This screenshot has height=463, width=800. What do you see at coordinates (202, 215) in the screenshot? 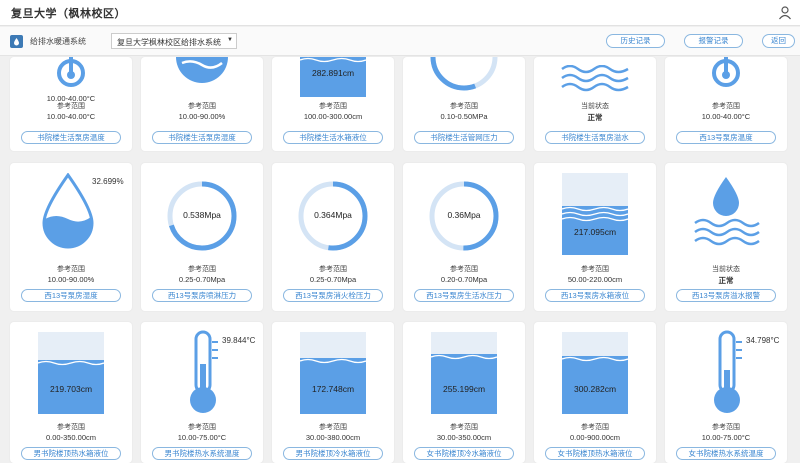
I see `gauge-value: 0.538Mpa` at bounding box center [202, 215].